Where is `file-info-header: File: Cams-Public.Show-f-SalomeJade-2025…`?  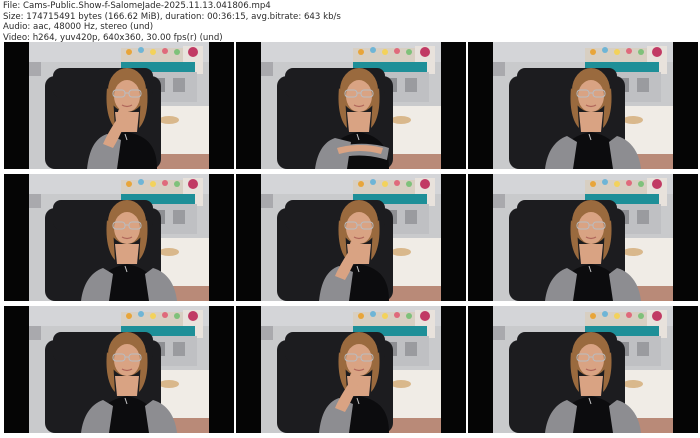
file-info-header: File: Cams-Public.Show-f-SalomeJade-2025… is located at coordinates (348, 22).